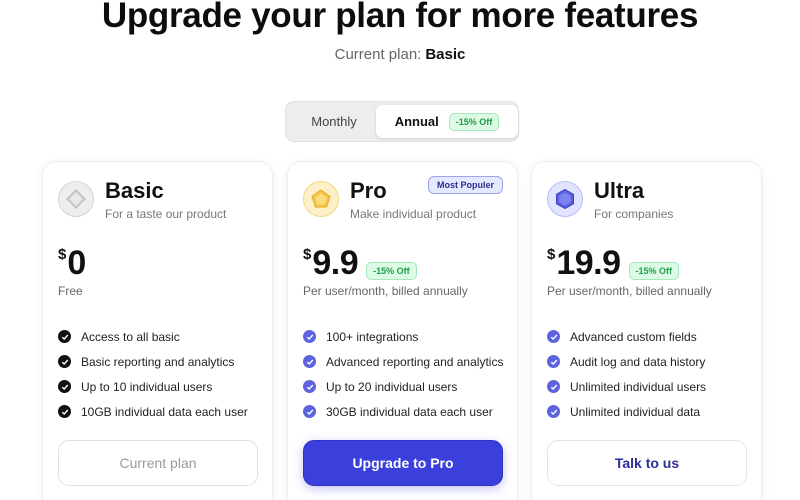 This screenshot has width=800, height=500. What do you see at coordinates (321, 199) in the screenshot?
I see `pentagon-icon` at bounding box center [321, 199].